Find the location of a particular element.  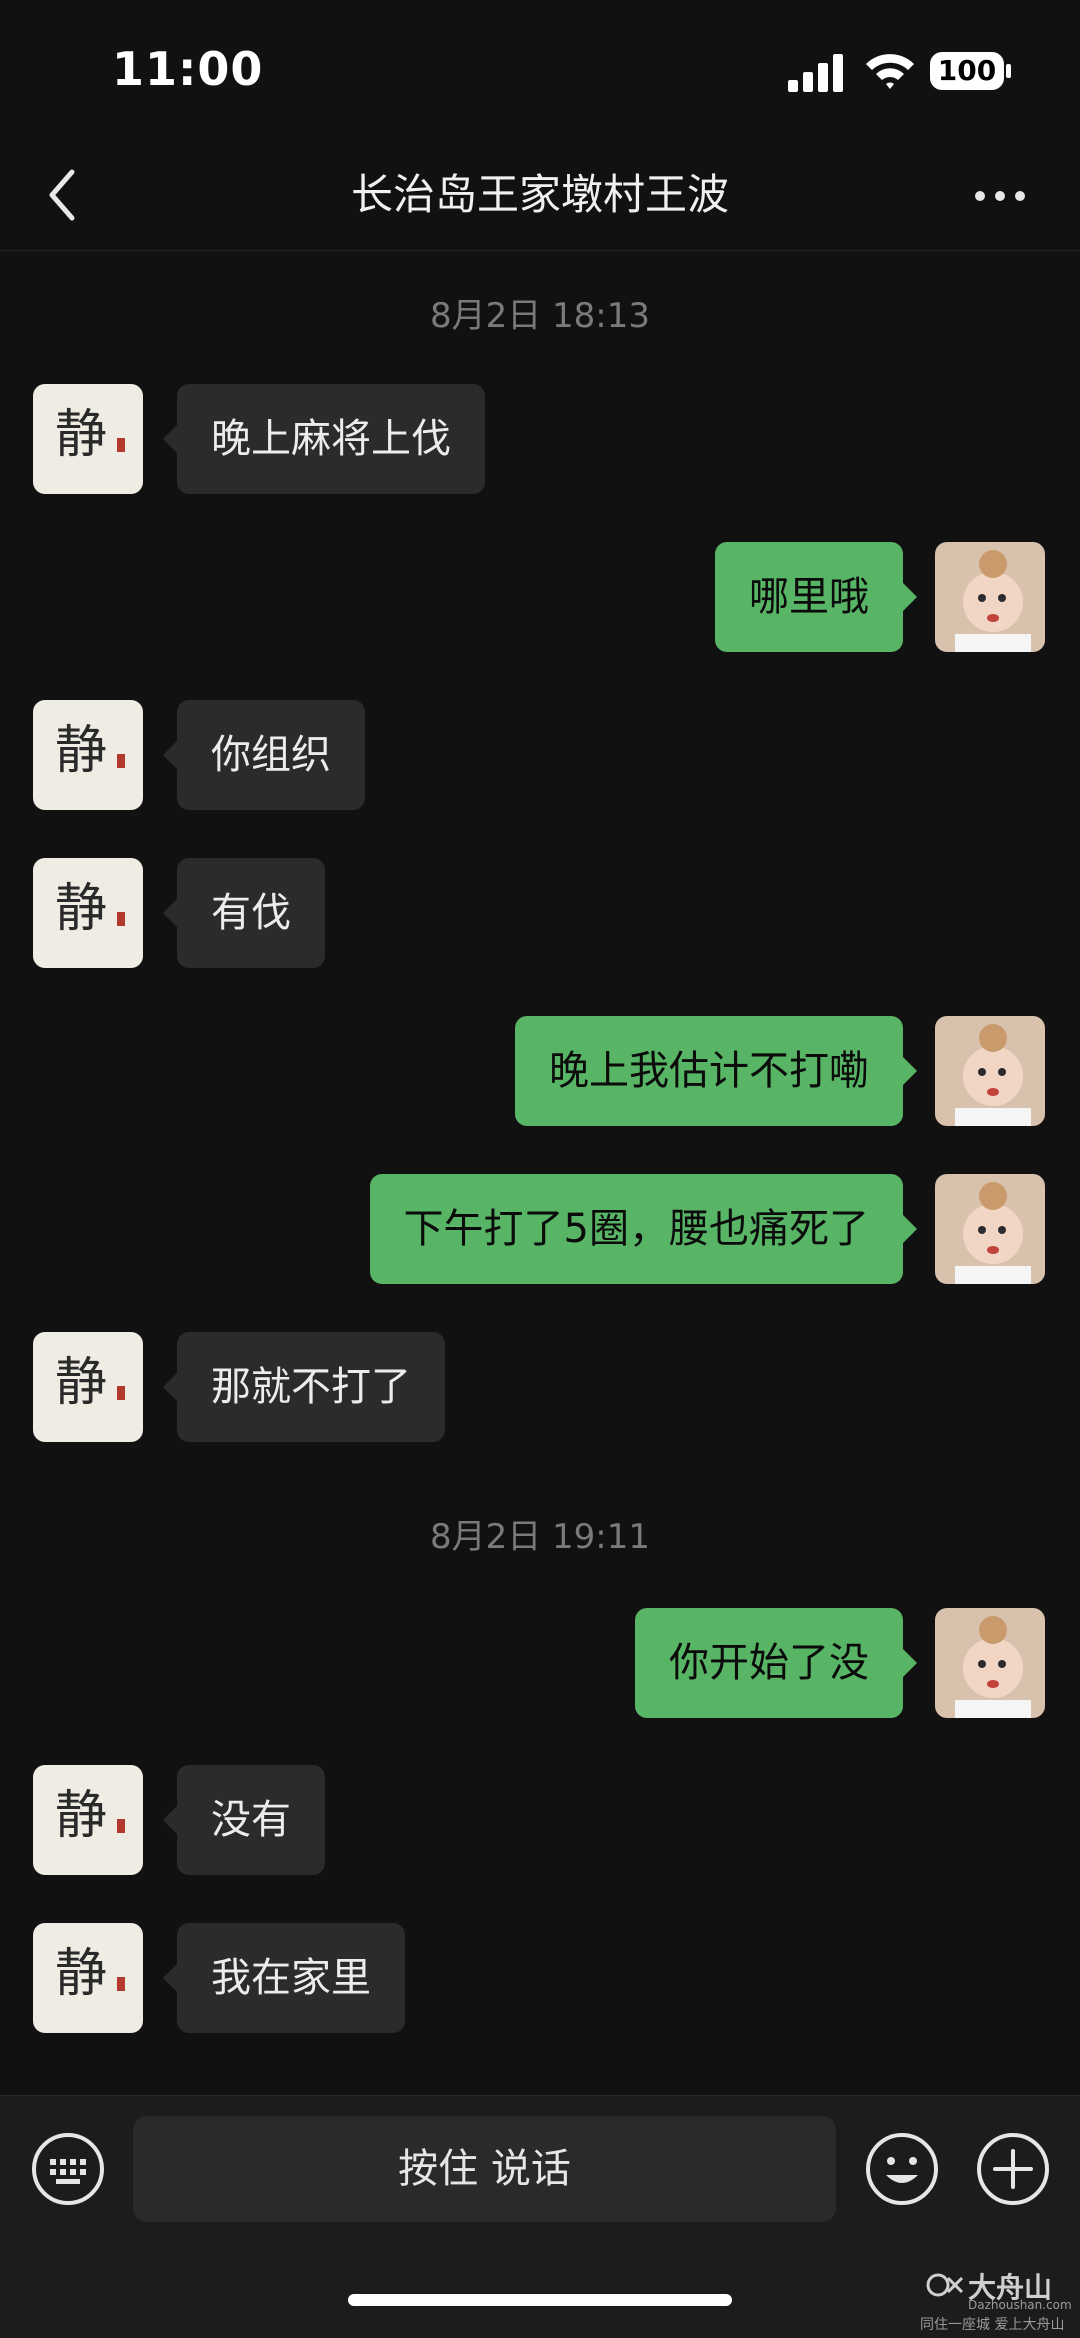

message-bubble-incoming: 晚上麻将上伐 is located at coordinates (324, 439).